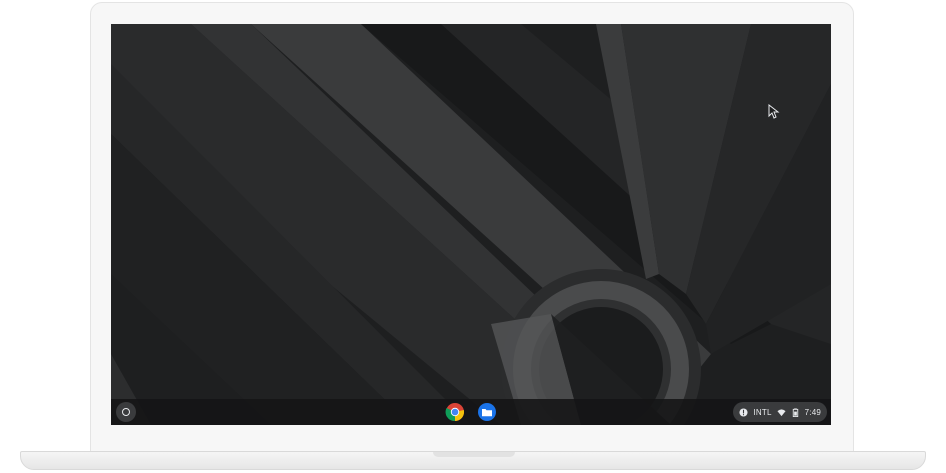 The width and height of the screenshot is (946, 473). Describe the element at coordinates (774, 111) in the screenshot. I see `mouse-pointer-icon` at that location.